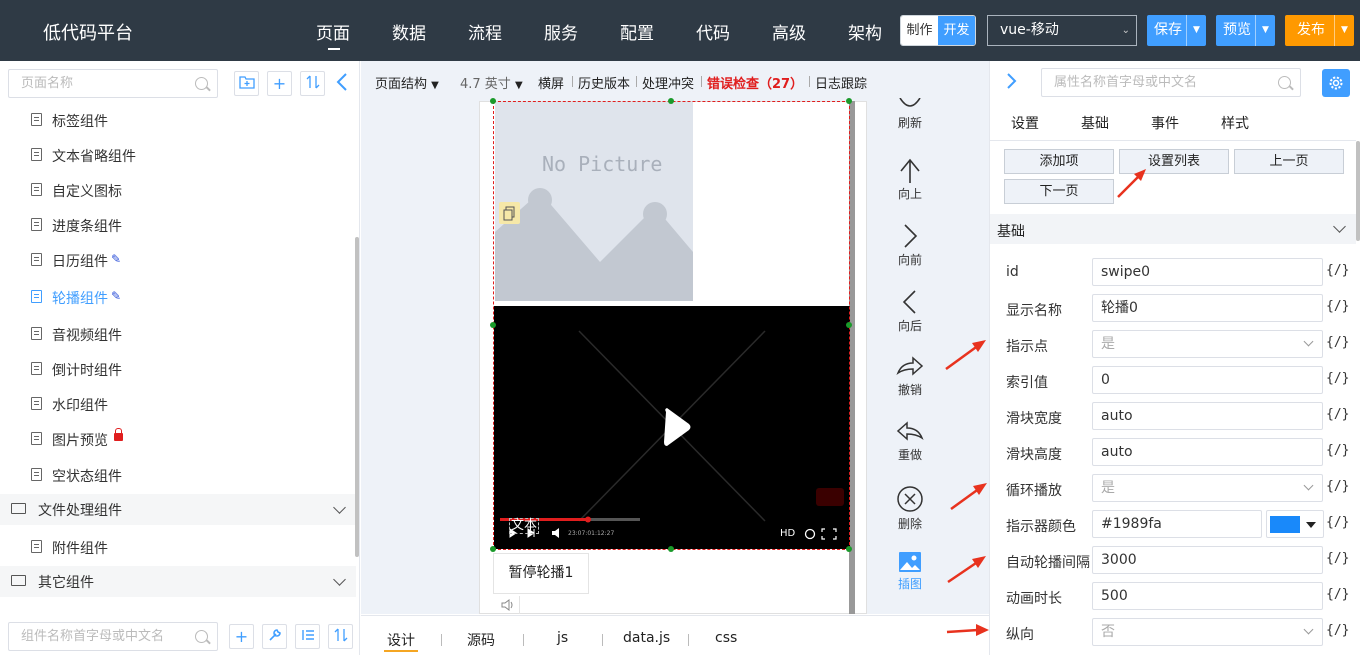 The width and height of the screenshot is (1360, 655). I want to click on color-picker, so click(1295, 524).